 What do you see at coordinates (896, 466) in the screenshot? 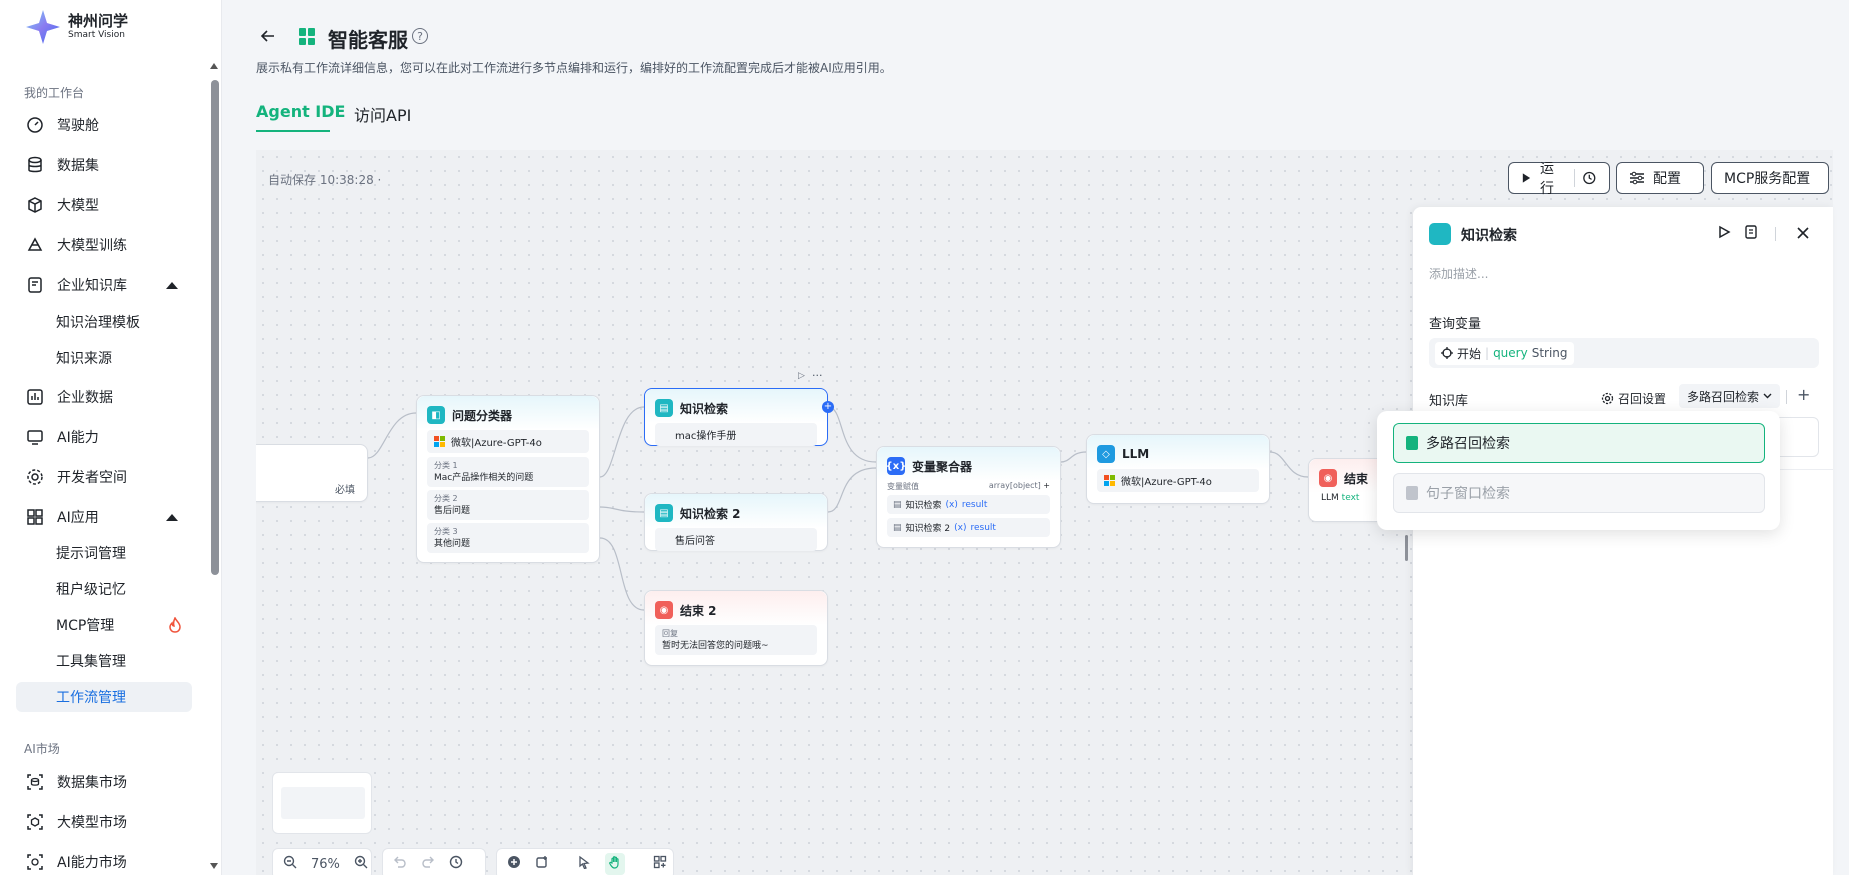
I see `aggregator-icon: {x}` at bounding box center [896, 466].